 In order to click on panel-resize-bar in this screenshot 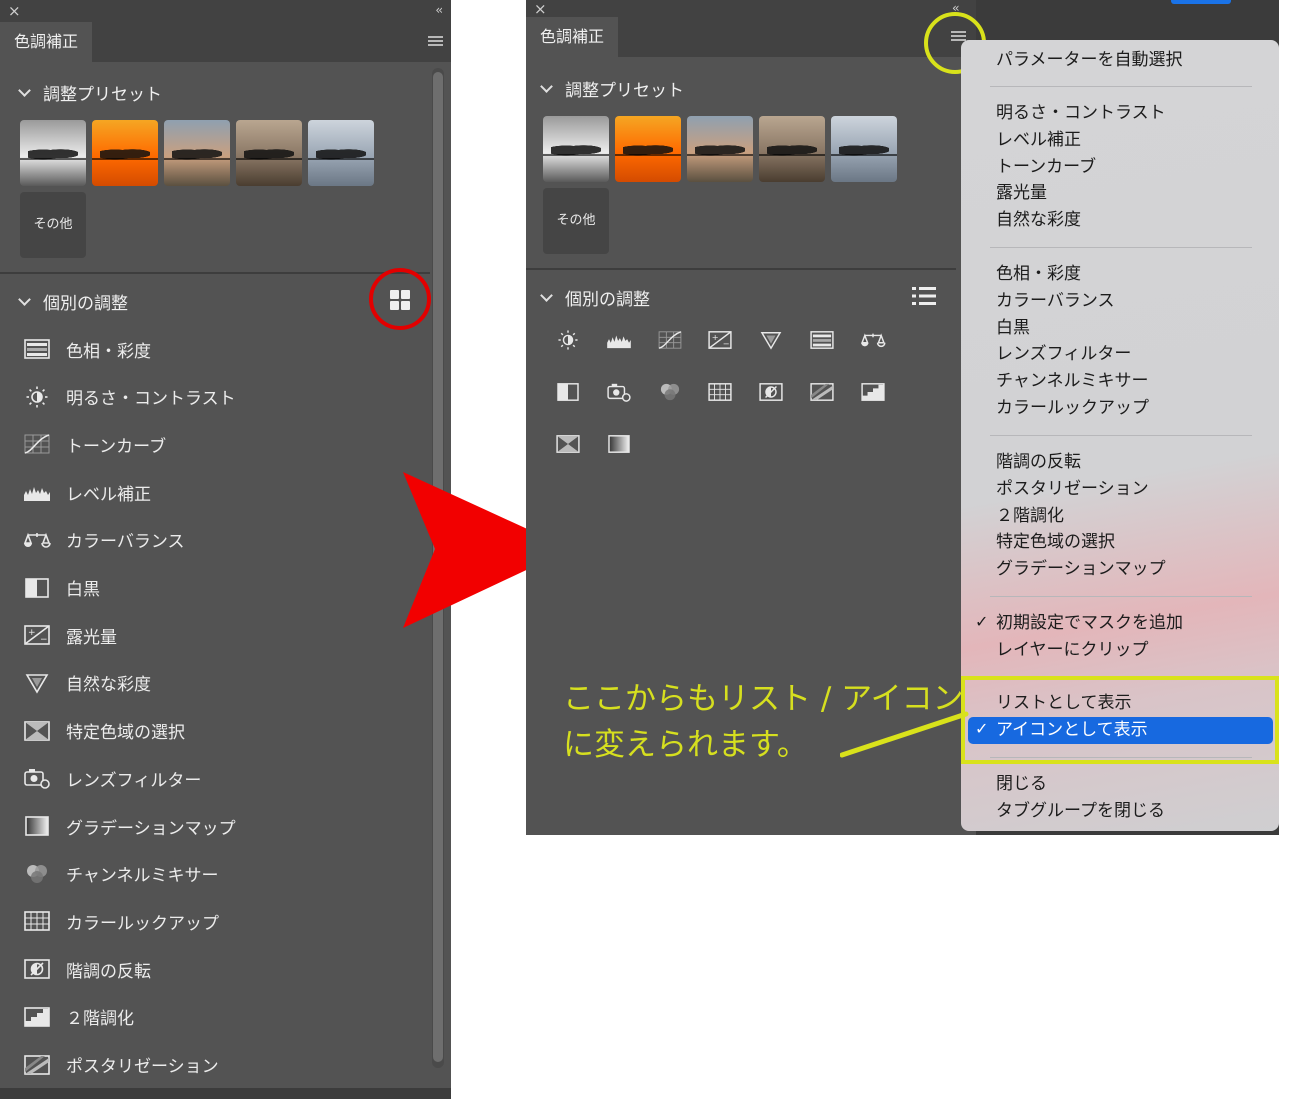, I will do `click(225, 1093)`.